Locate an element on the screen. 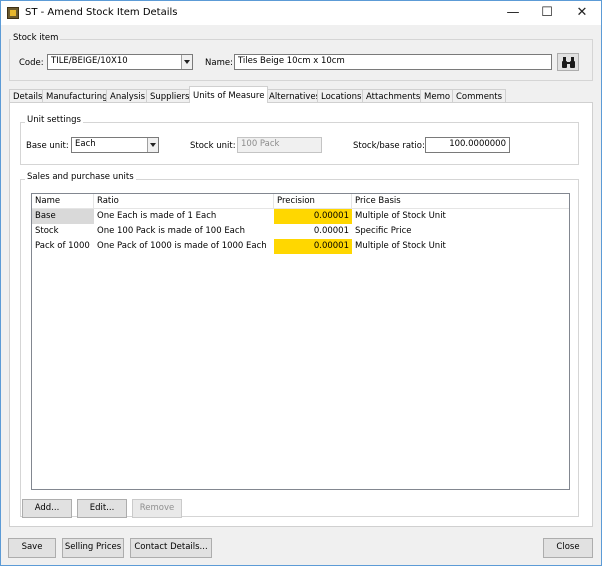 This screenshot has height=566, width=602. column-header-precision: Precision is located at coordinates (313, 201).